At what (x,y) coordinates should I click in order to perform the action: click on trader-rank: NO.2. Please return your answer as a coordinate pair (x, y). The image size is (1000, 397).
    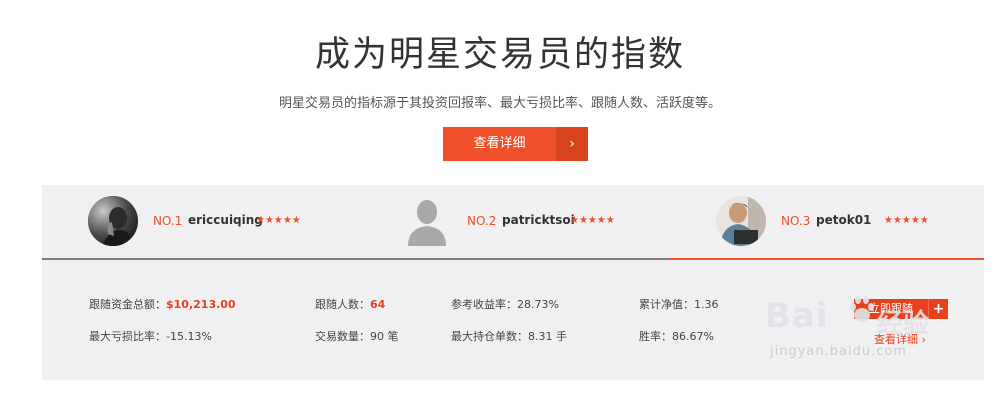
    Looking at the image, I should click on (482, 221).